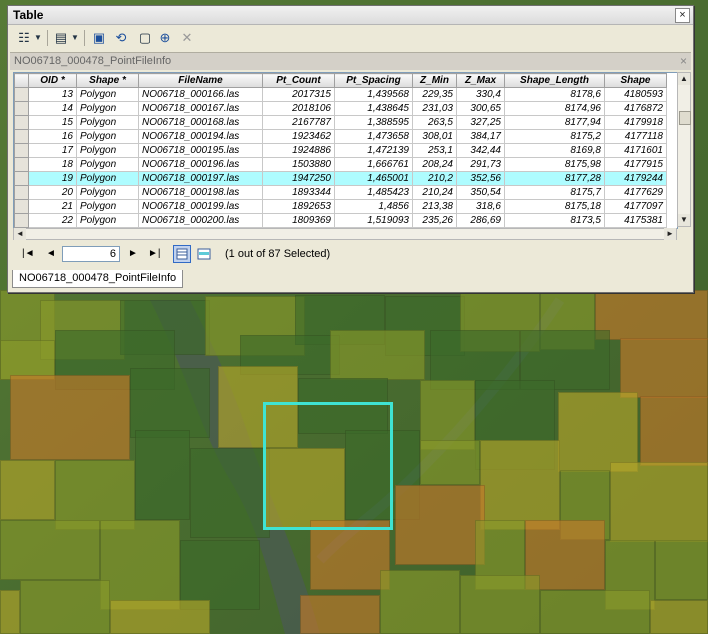  I want to click on table-cell: 8177,28, so click(554, 178).